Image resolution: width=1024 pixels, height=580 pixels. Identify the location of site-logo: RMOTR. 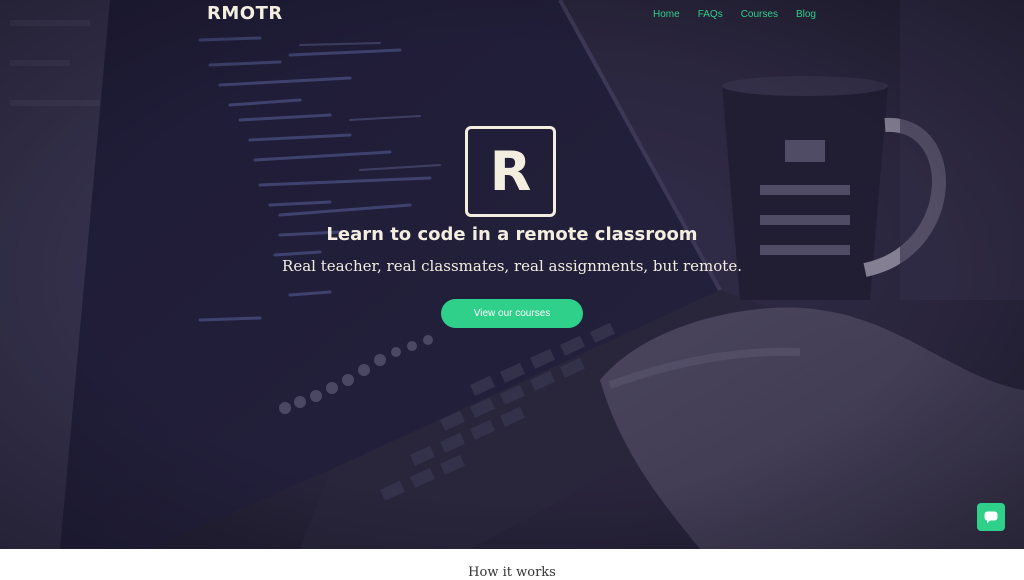
(245, 13).